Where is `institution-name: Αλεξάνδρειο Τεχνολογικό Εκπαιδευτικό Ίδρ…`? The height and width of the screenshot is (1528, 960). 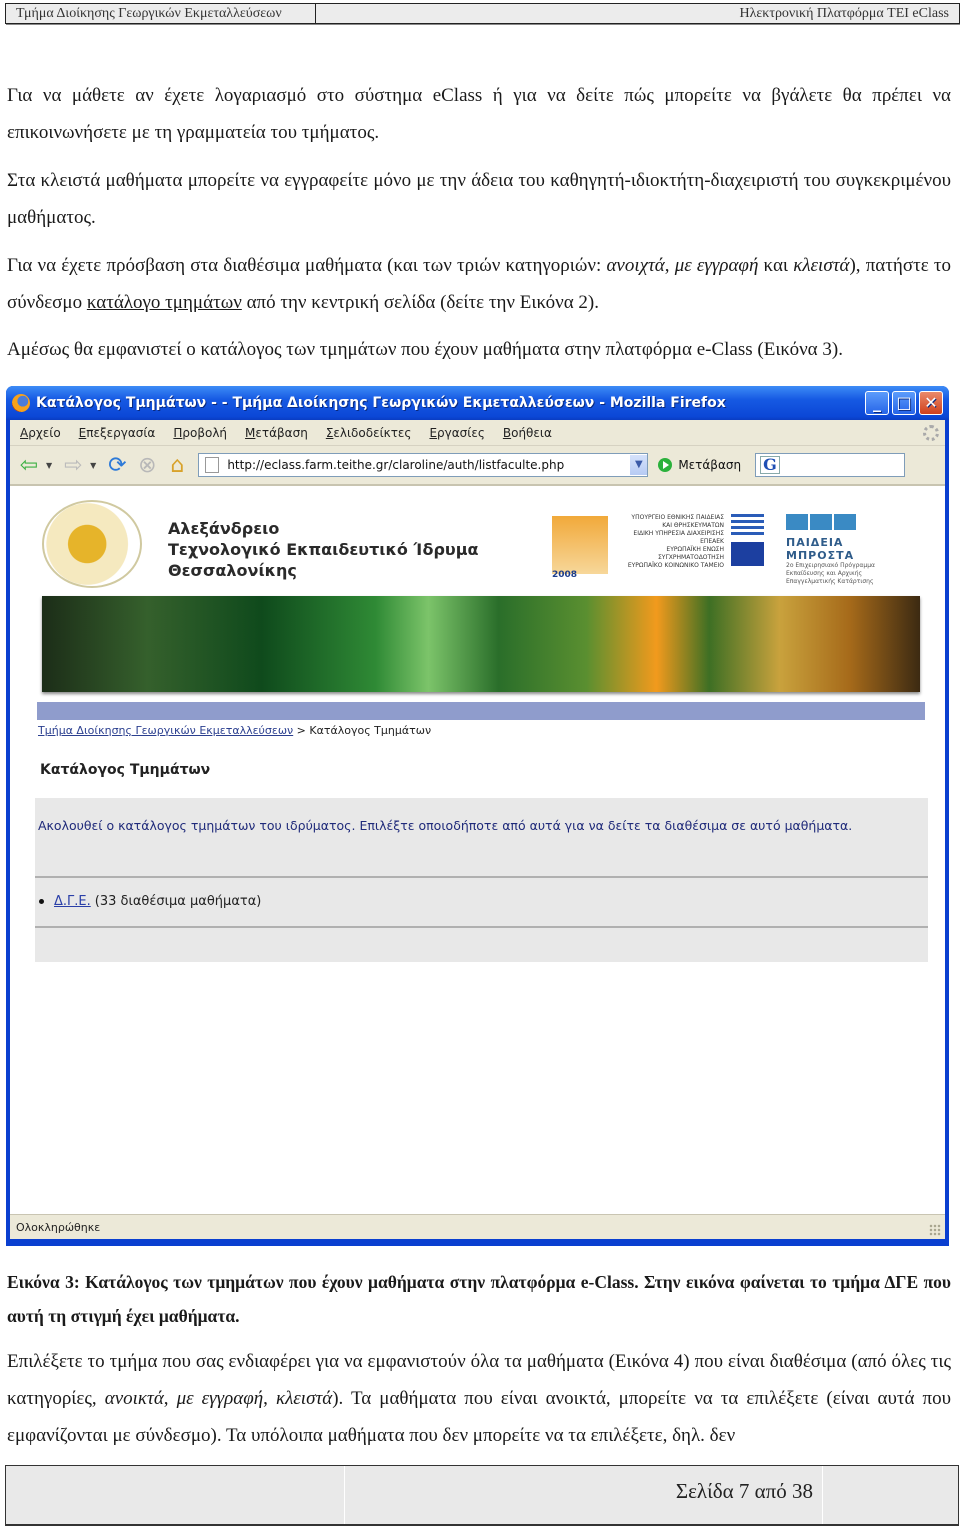 institution-name: Αλεξάνδρειο Τεχνολογικό Εκπαιδευτικό Ίδρ… is located at coordinates (323, 549).